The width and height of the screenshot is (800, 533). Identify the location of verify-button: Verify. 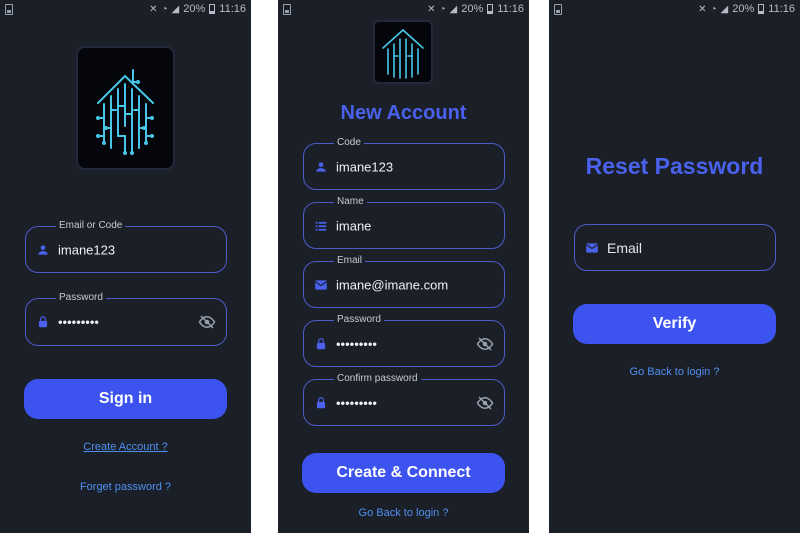
(674, 324).